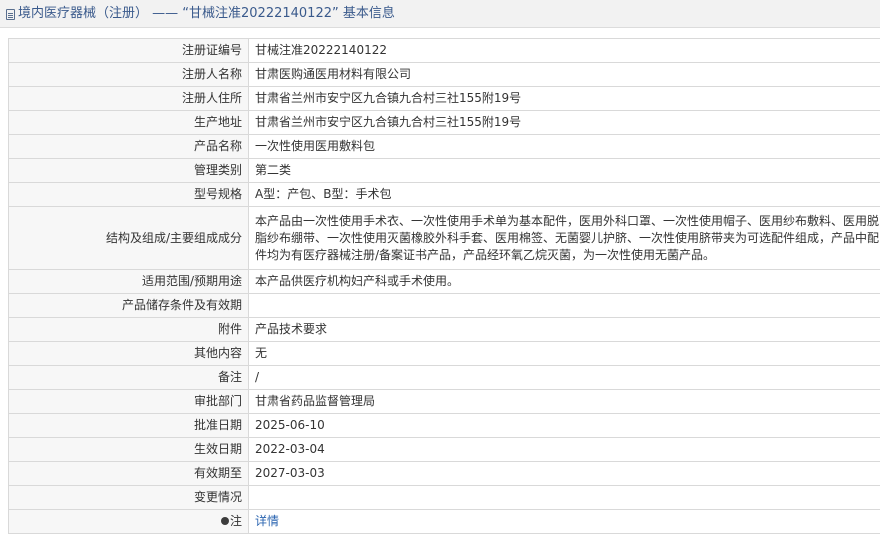  What do you see at coordinates (564, 281) in the screenshot?
I see `field-value: 本产品供医疗机构妇产科或手术使用。` at bounding box center [564, 281].